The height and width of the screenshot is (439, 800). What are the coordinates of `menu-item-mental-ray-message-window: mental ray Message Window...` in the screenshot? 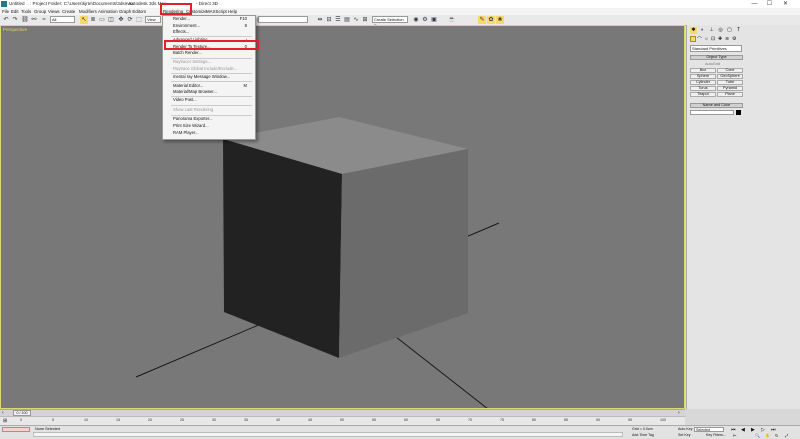 It's located at (212, 77).